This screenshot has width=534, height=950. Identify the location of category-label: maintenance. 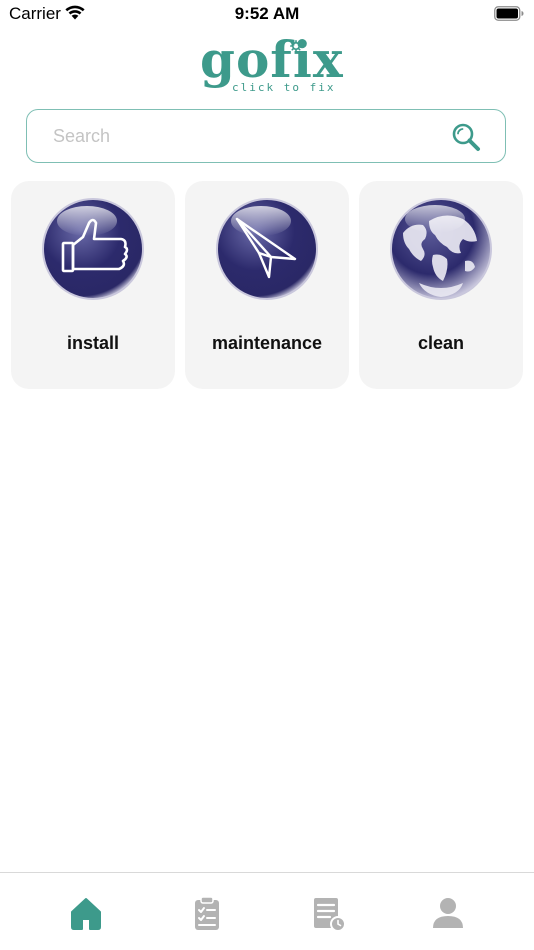
(267, 343).